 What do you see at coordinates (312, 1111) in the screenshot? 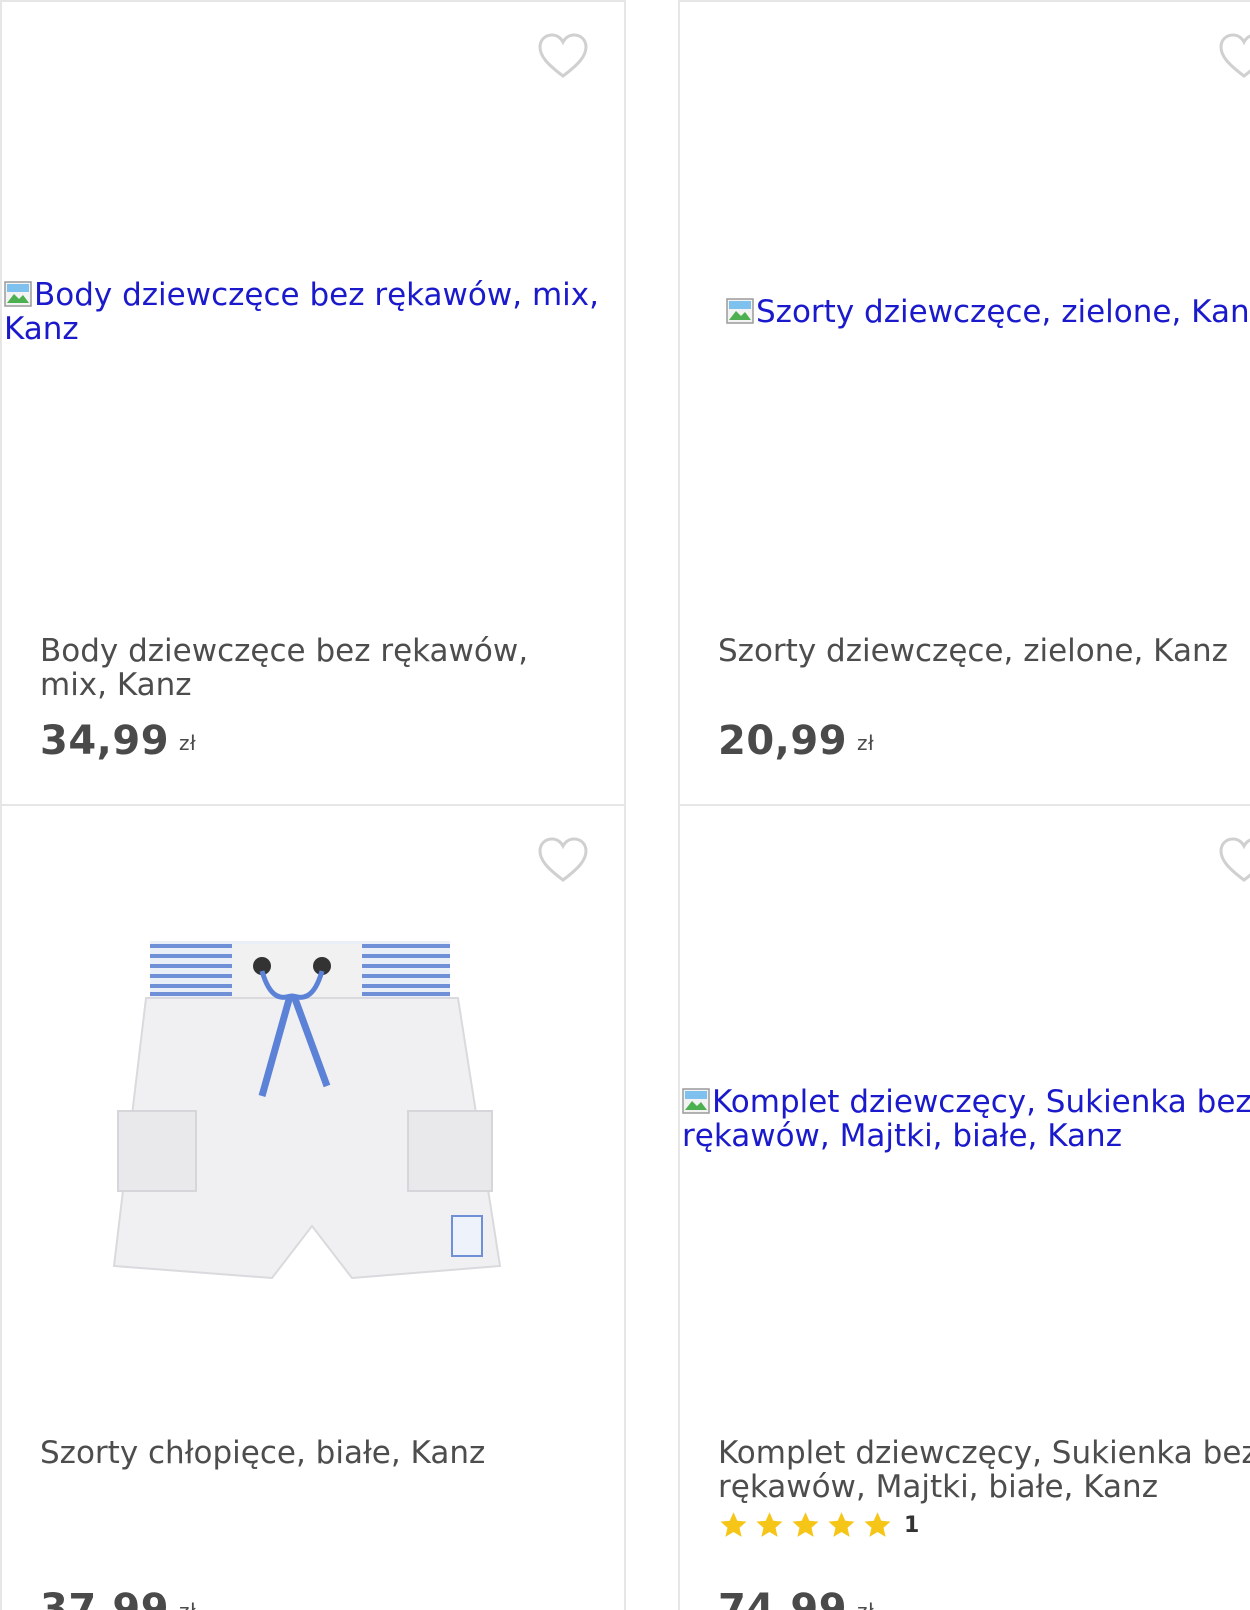
I see `product-image-white-shorts` at bounding box center [312, 1111].